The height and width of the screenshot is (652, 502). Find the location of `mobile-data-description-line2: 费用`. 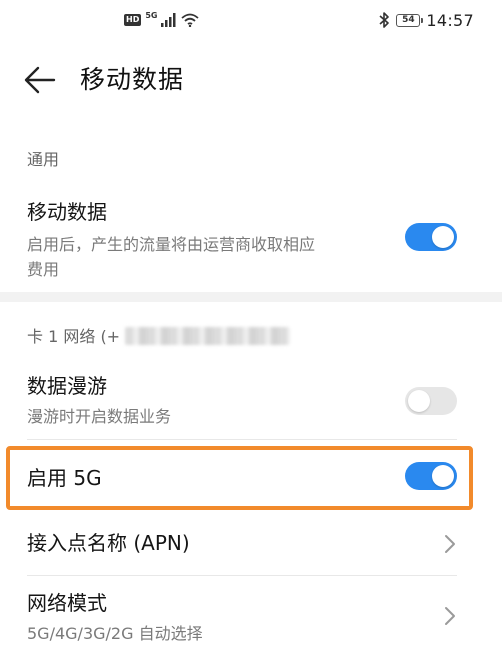

mobile-data-description-line2: 费用 is located at coordinates (43, 269).